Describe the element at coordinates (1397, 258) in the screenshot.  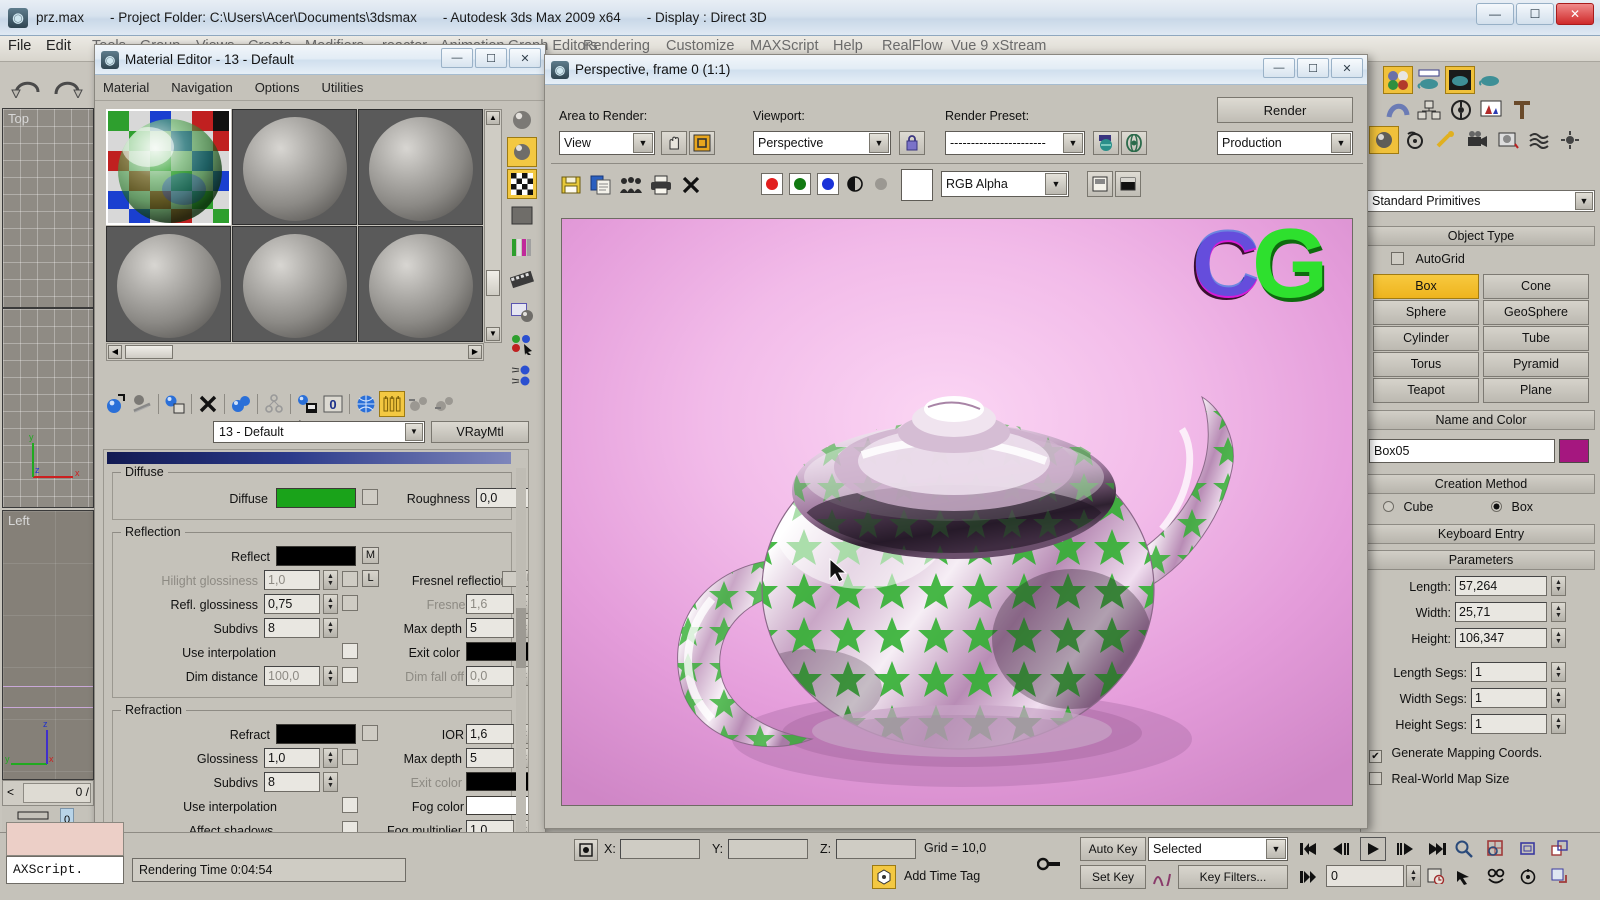
I see `autogrid-checkbox` at that location.